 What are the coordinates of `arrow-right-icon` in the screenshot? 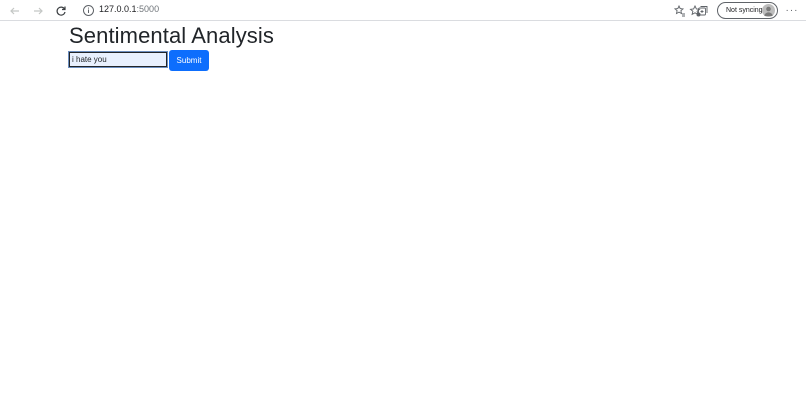 It's located at (38, 10).